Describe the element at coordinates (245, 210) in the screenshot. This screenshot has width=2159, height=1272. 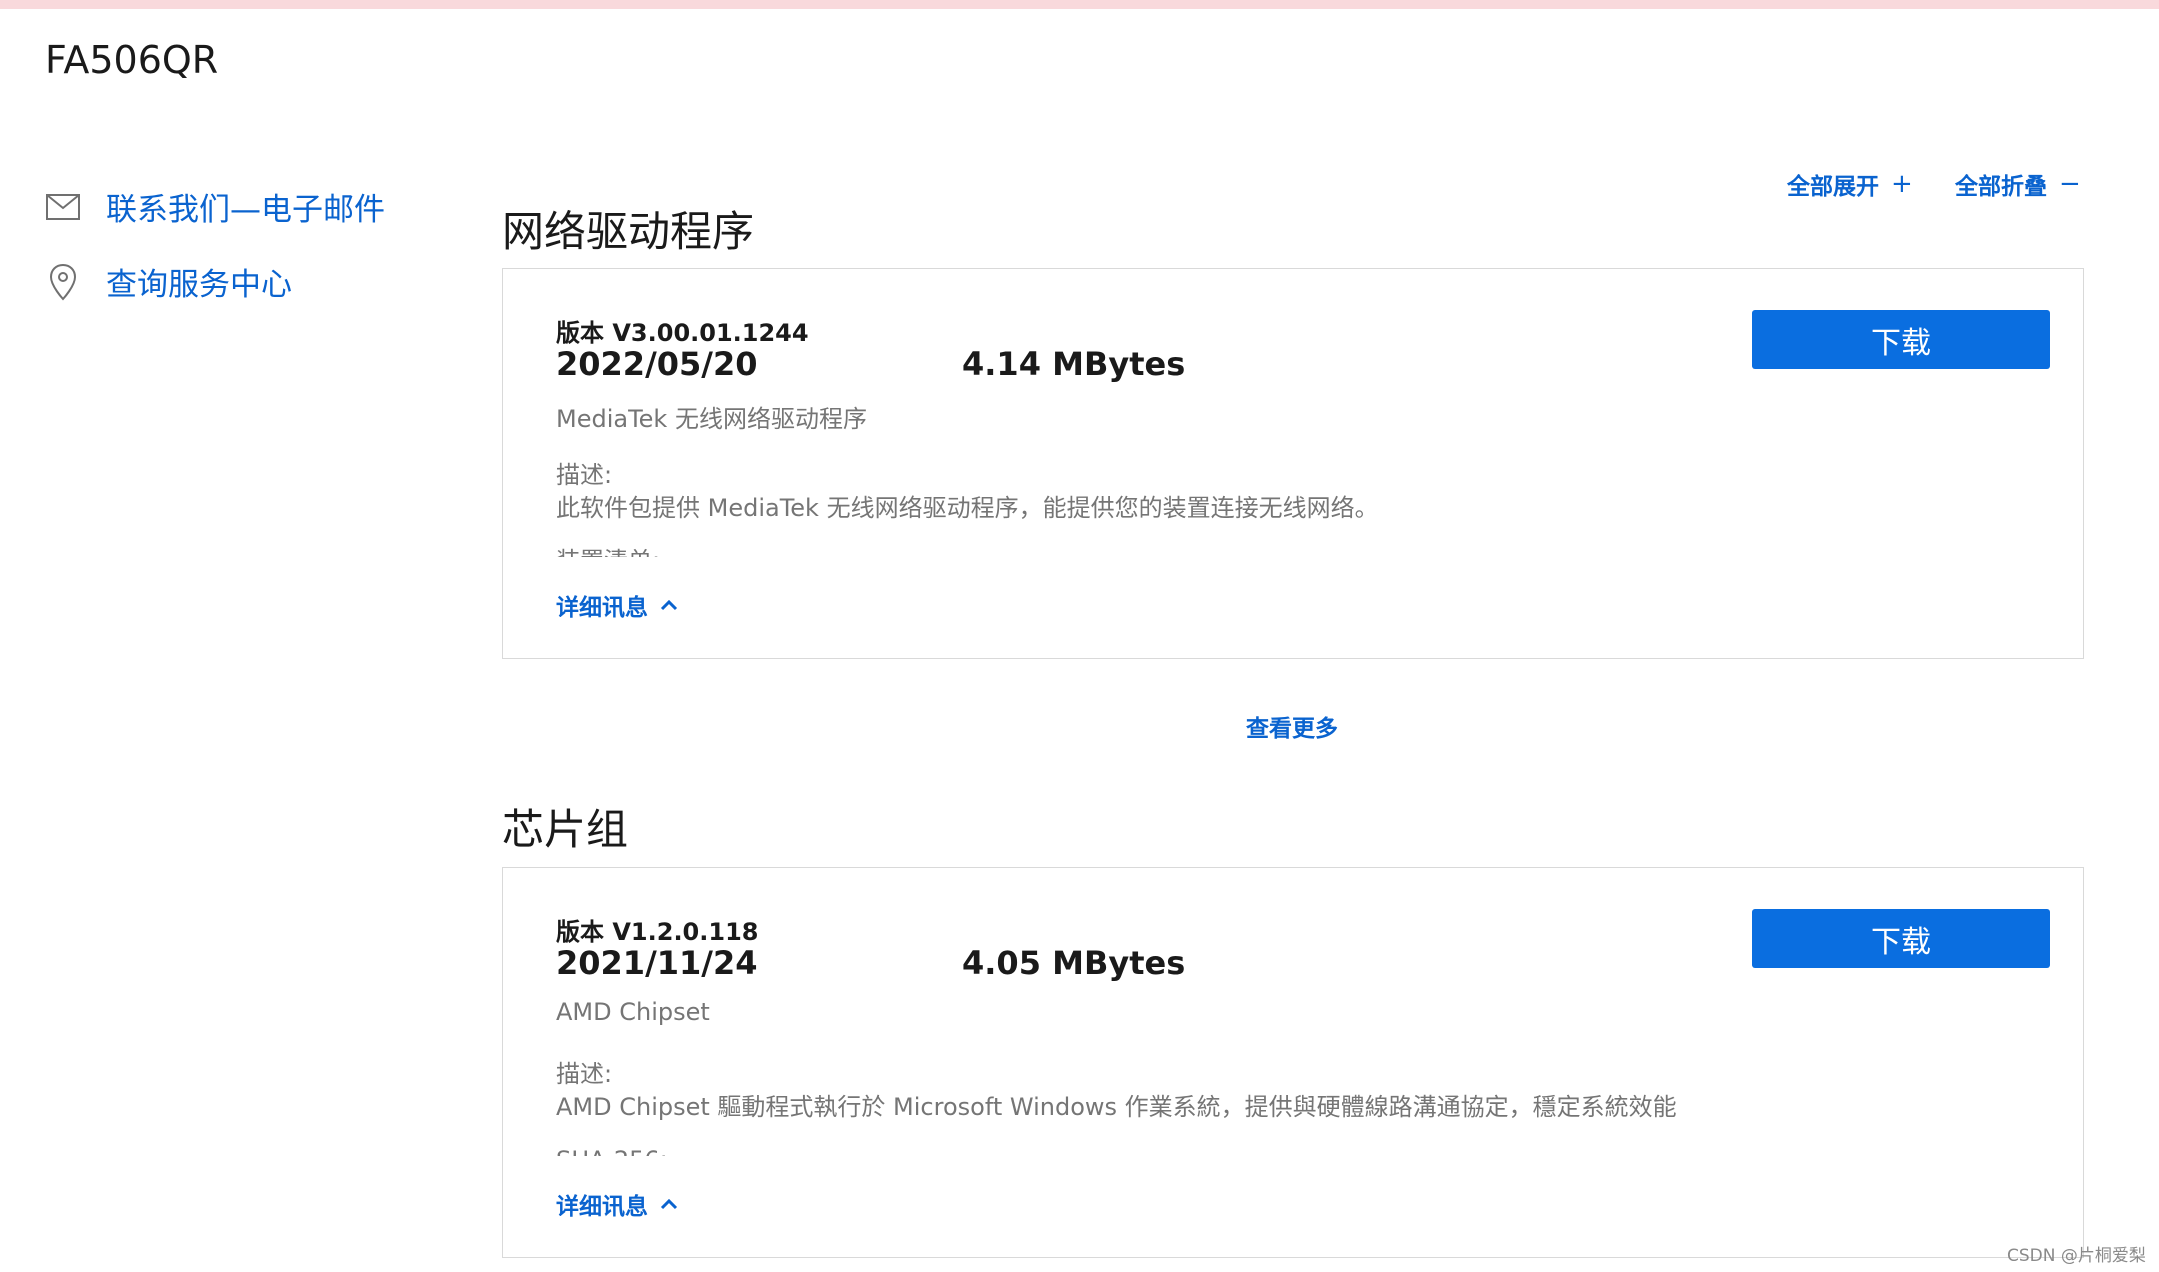
I see `contact-email-label: 联系我们—电子邮件` at that location.